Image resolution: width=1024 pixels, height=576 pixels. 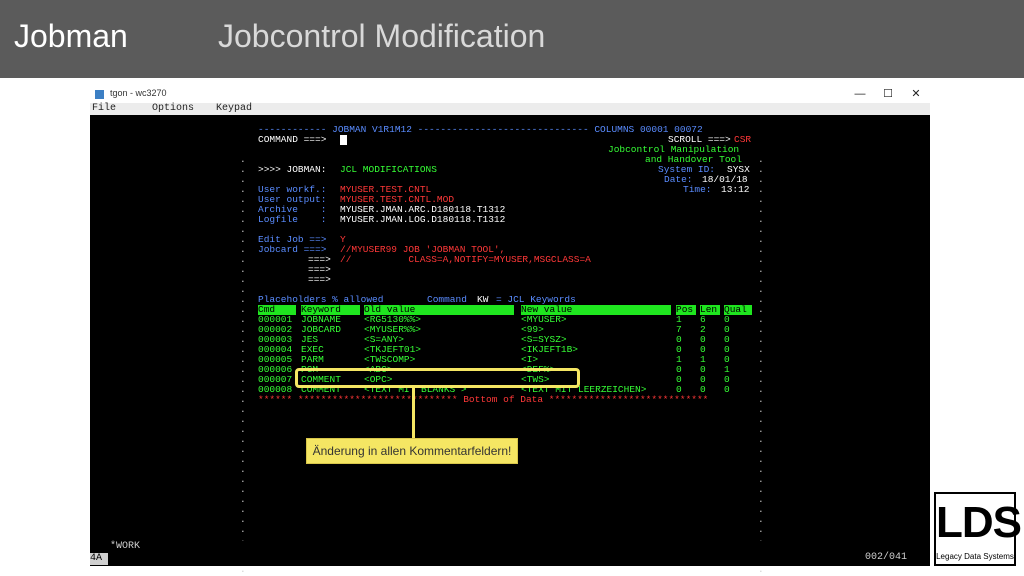 I want to click on jobcard-arrow-4: ===>, so click(x=319, y=279).